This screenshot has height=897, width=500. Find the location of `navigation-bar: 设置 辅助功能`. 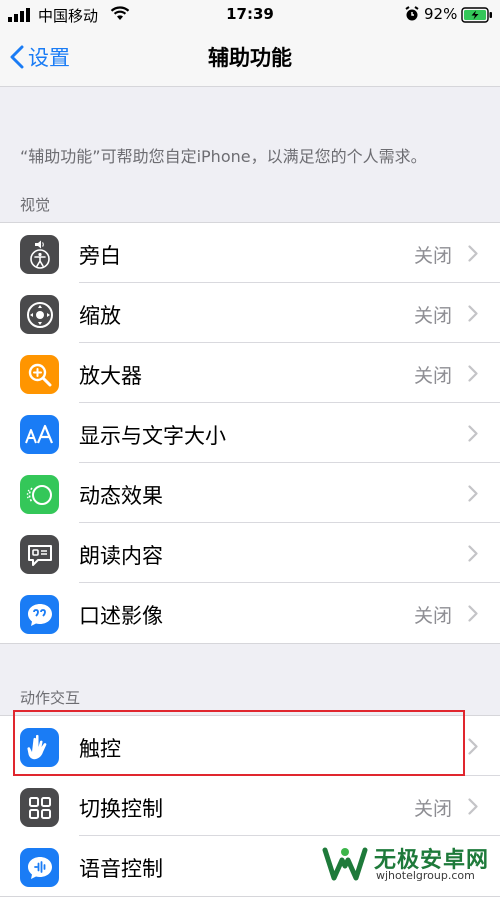

navigation-bar: 设置 辅助功能 is located at coordinates (250, 58).